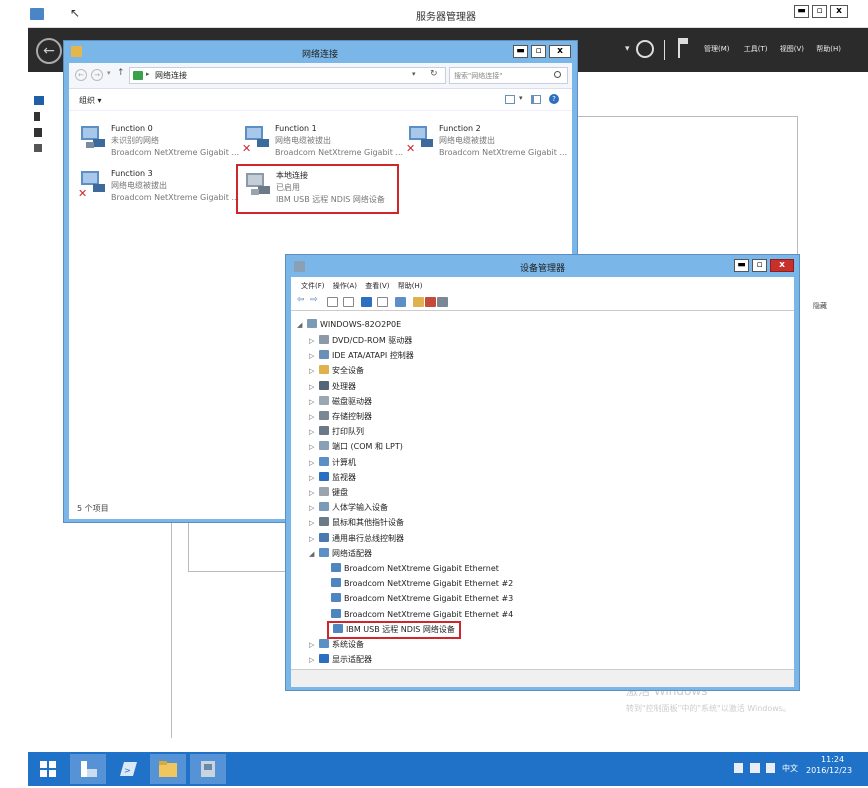 This screenshot has height=788, width=868. Describe the element at coordinates (683, 48) in the screenshot. I see `flag-icon` at that location.